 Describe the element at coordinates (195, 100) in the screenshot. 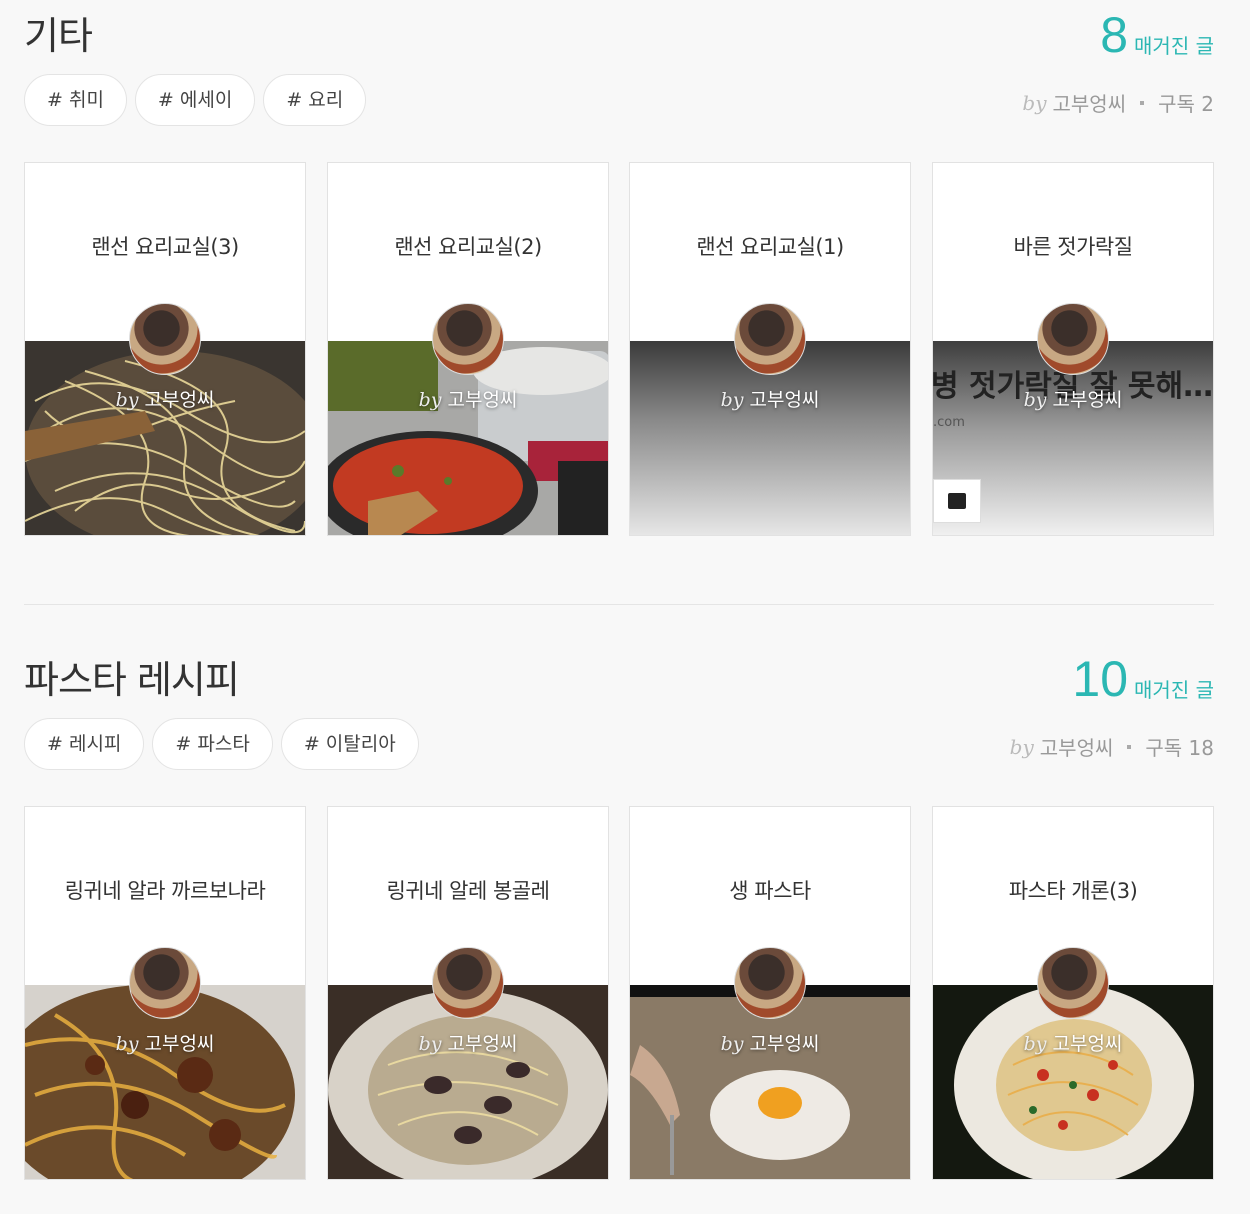

I see `tag-essay: # 에세이` at that location.